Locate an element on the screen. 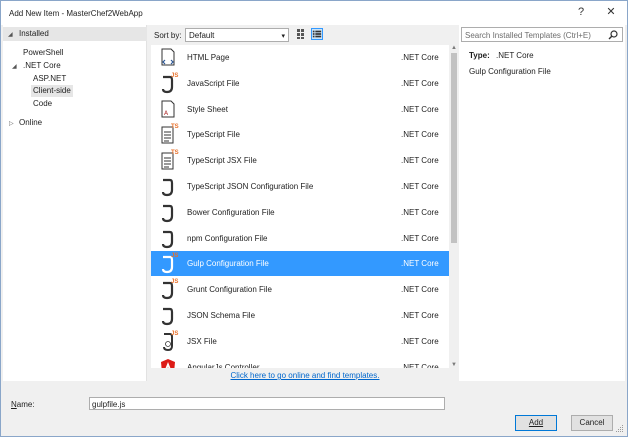  type-row: Type: .NET Core is located at coordinates (501, 55).